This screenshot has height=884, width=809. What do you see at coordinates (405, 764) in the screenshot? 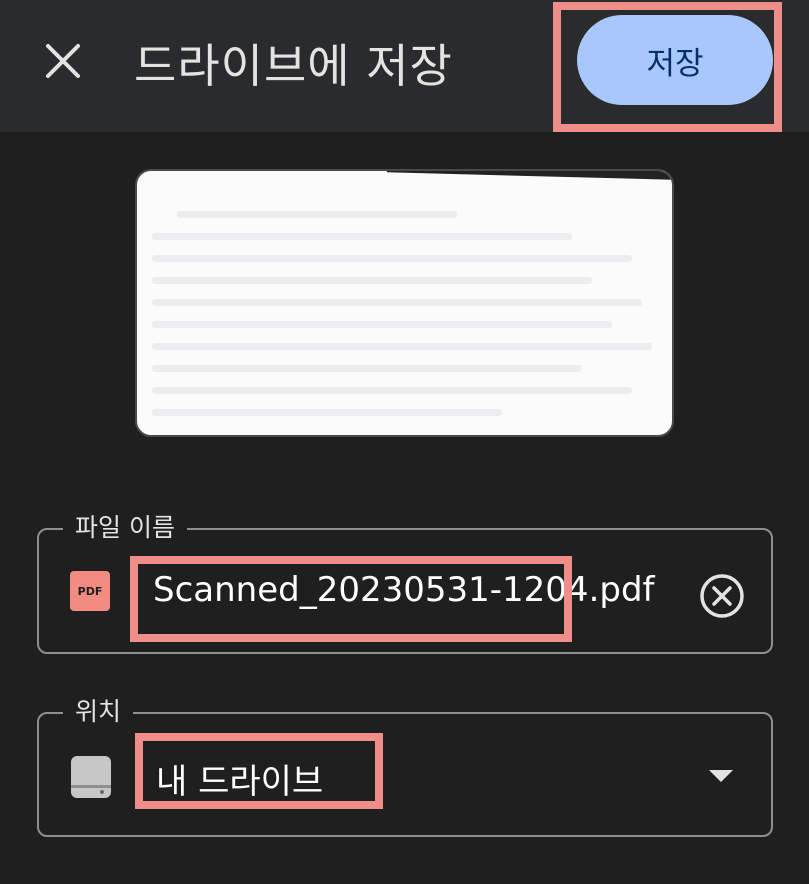
I see `location-field: 위치 내 드라이브` at bounding box center [405, 764].